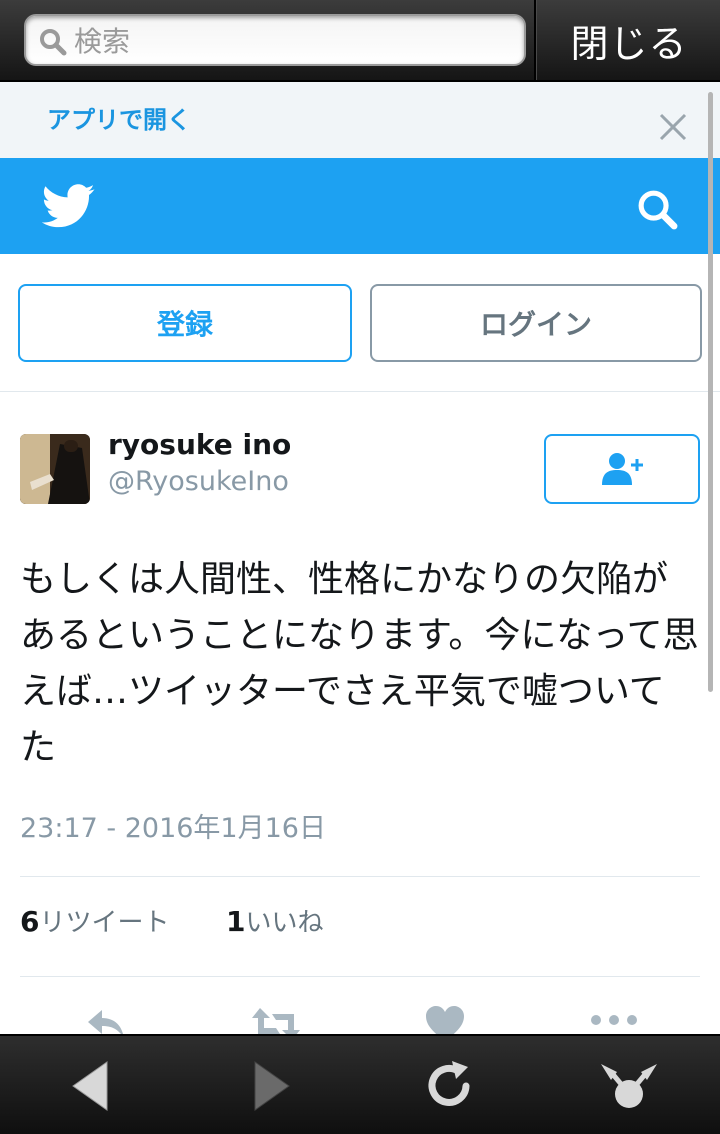 The image size is (720, 1134). What do you see at coordinates (360, 120) in the screenshot?
I see `open-in-app-banner: アプリで開く` at bounding box center [360, 120].